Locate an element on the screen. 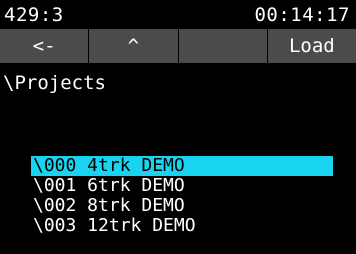  back-button: <- is located at coordinates (44, 46).